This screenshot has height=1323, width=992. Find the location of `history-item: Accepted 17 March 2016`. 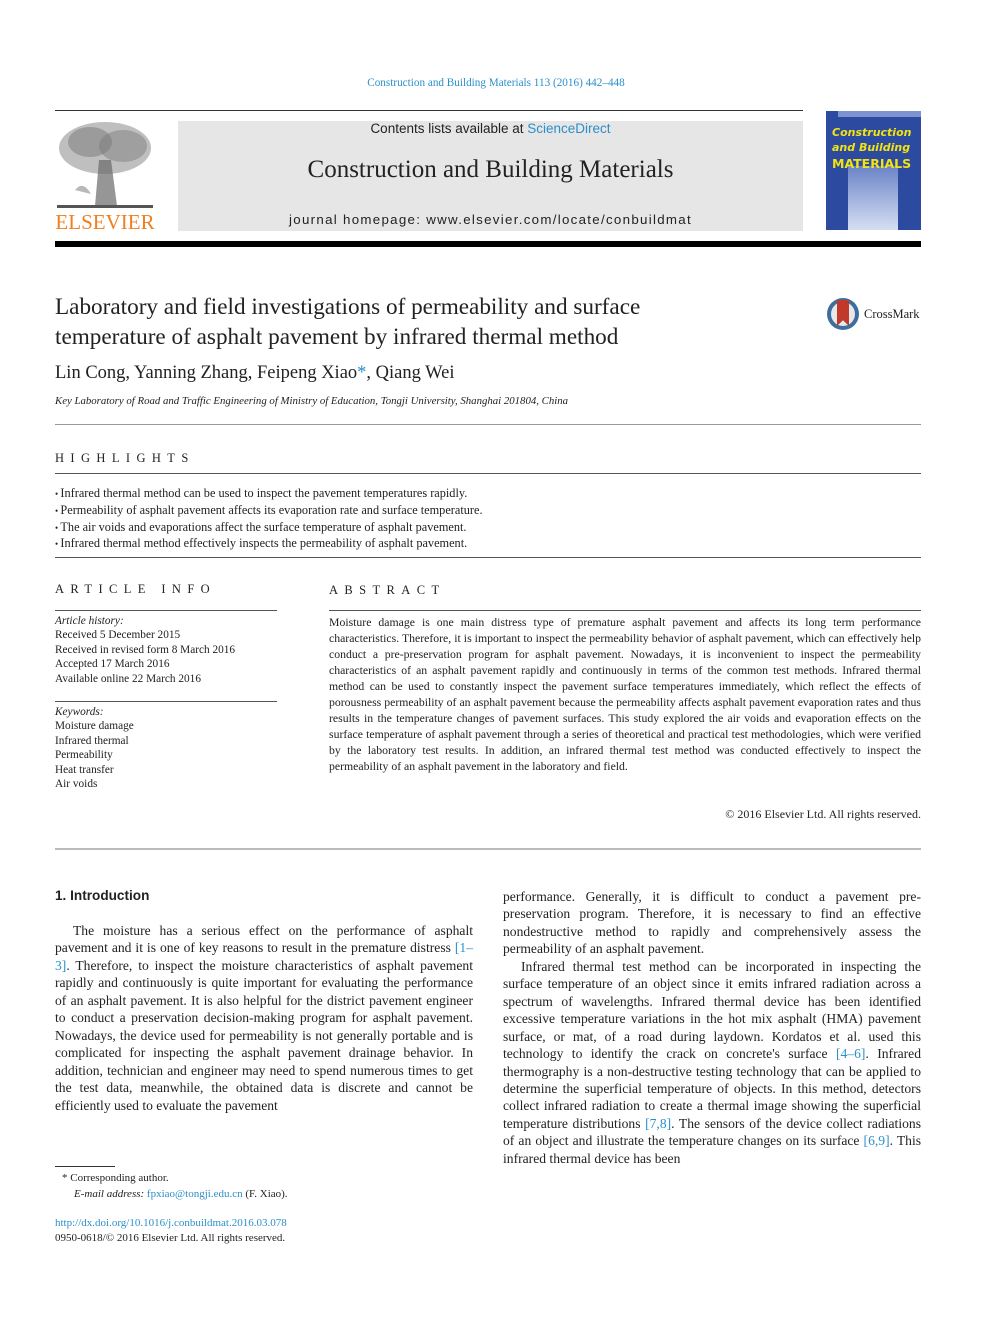

history-item: Accepted 17 March 2016 is located at coordinates (112, 664).